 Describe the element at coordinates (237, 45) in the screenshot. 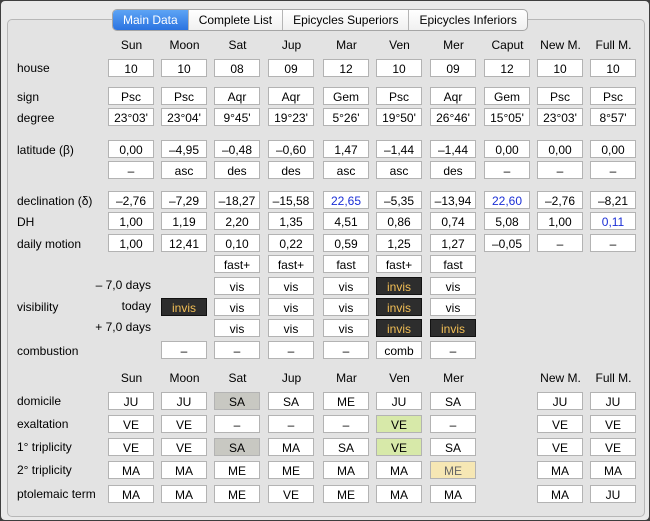

I see `column-header: Sat` at that location.